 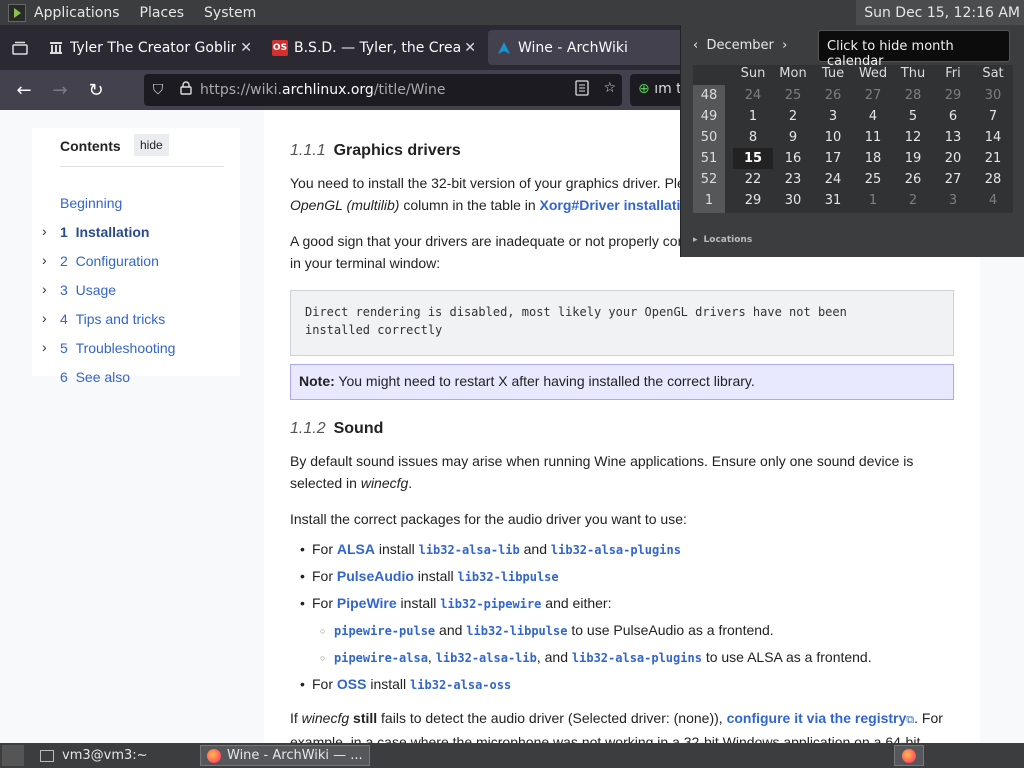 What do you see at coordinates (150, 47) in the screenshot?
I see `tab-tyler-goblin: Tyler The Creator Goblin : Fr ✕` at bounding box center [150, 47].